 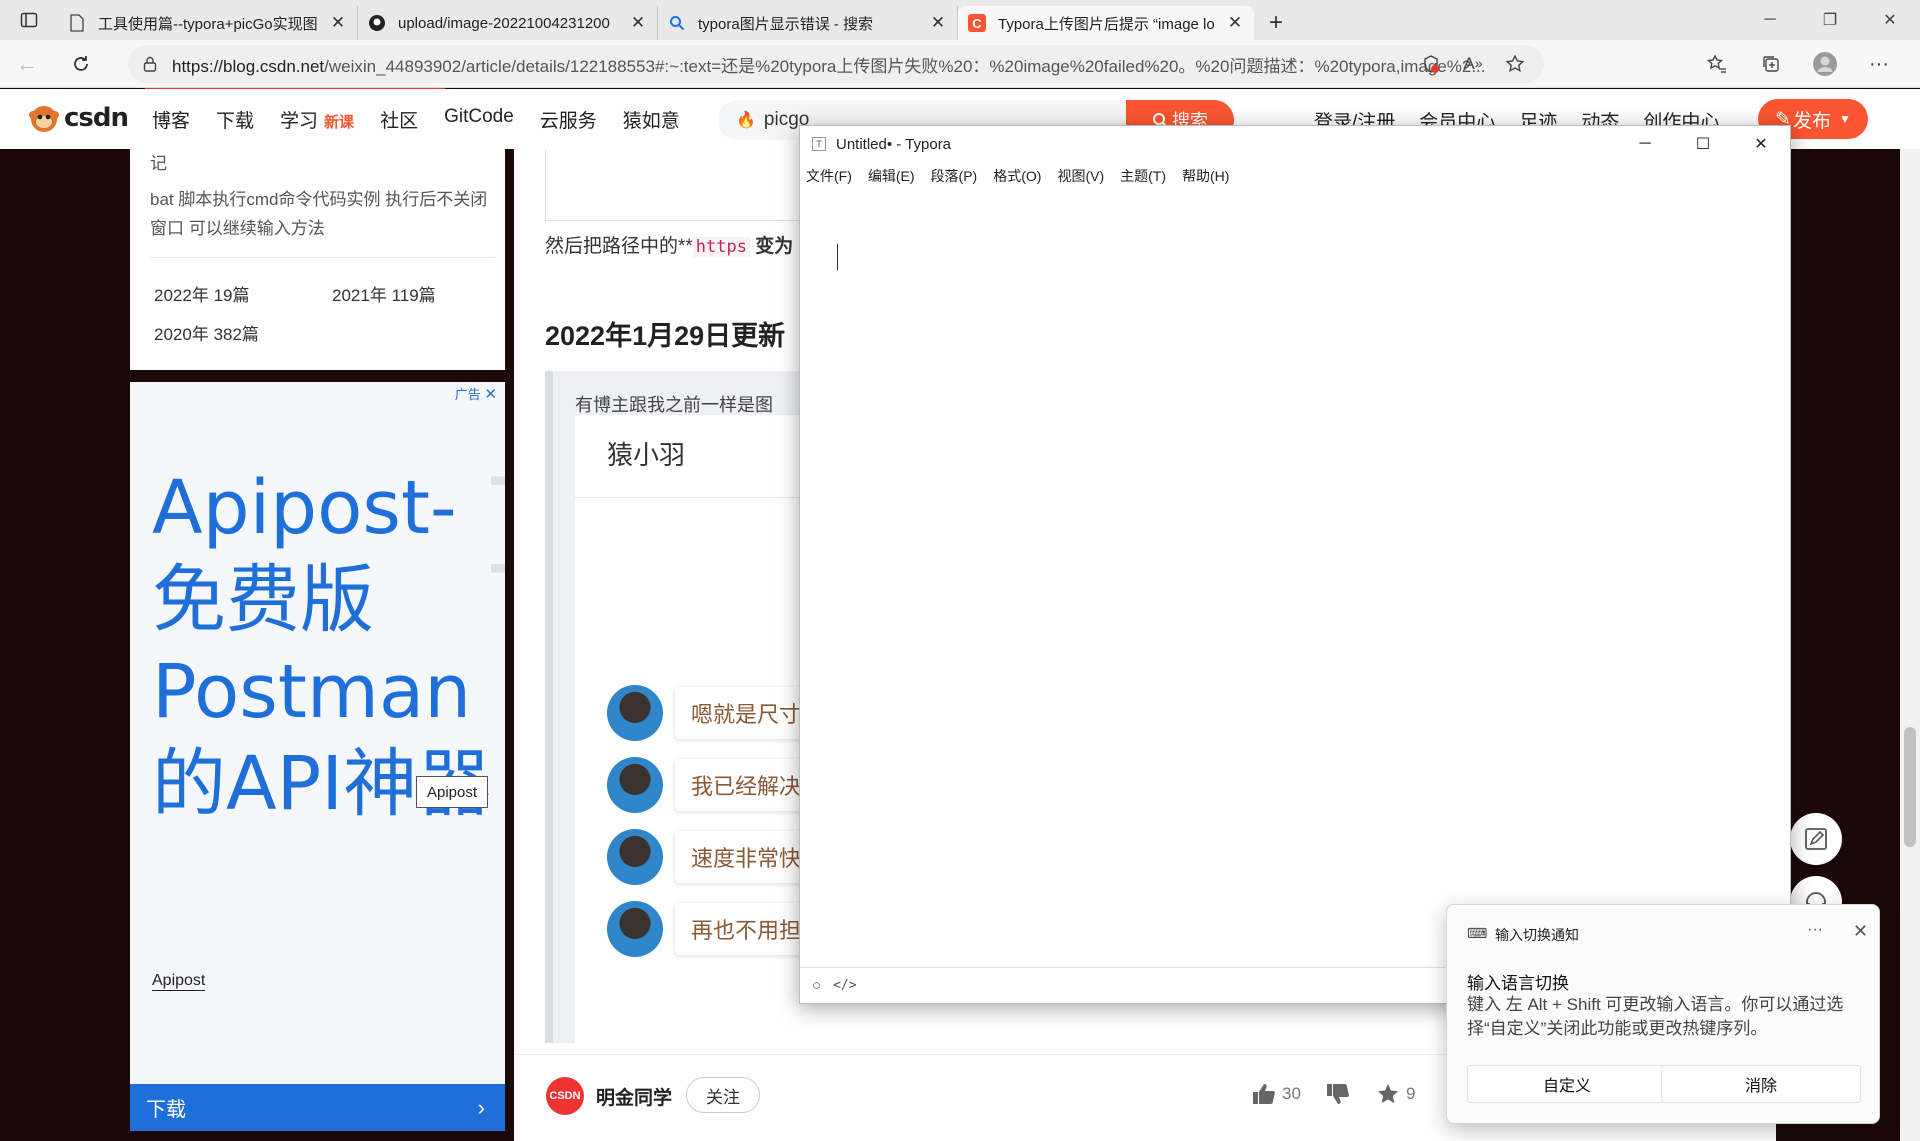 I want to click on address-bar-icons: A», so click(x=1473, y=64).